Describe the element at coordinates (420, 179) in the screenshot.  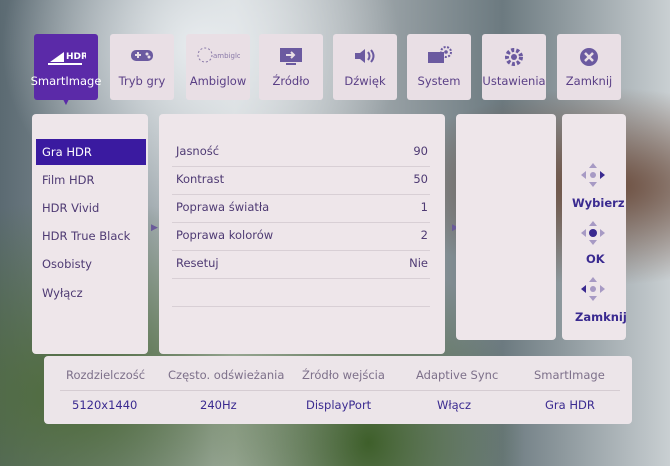
I see `setting-value: 50` at that location.